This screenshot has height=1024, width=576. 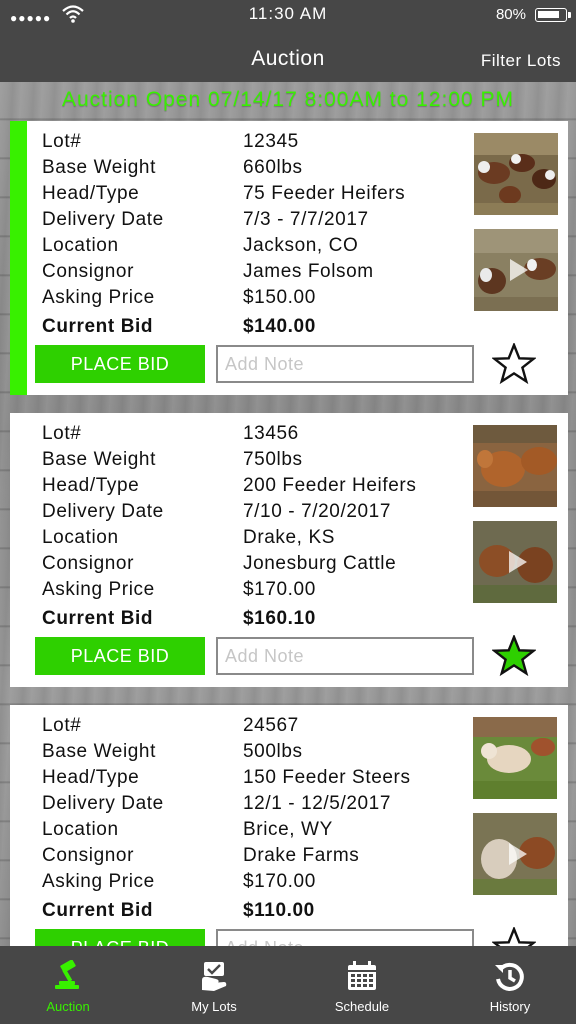 I want to click on location-value: Brice, WY, so click(x=288, y=829).